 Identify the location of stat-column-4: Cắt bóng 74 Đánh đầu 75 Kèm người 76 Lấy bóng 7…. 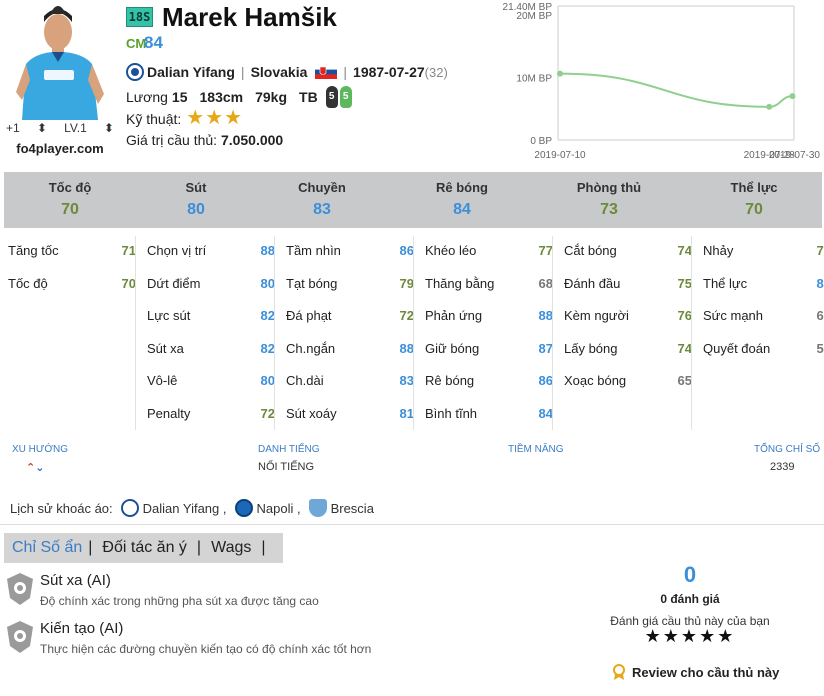
(633, 333).